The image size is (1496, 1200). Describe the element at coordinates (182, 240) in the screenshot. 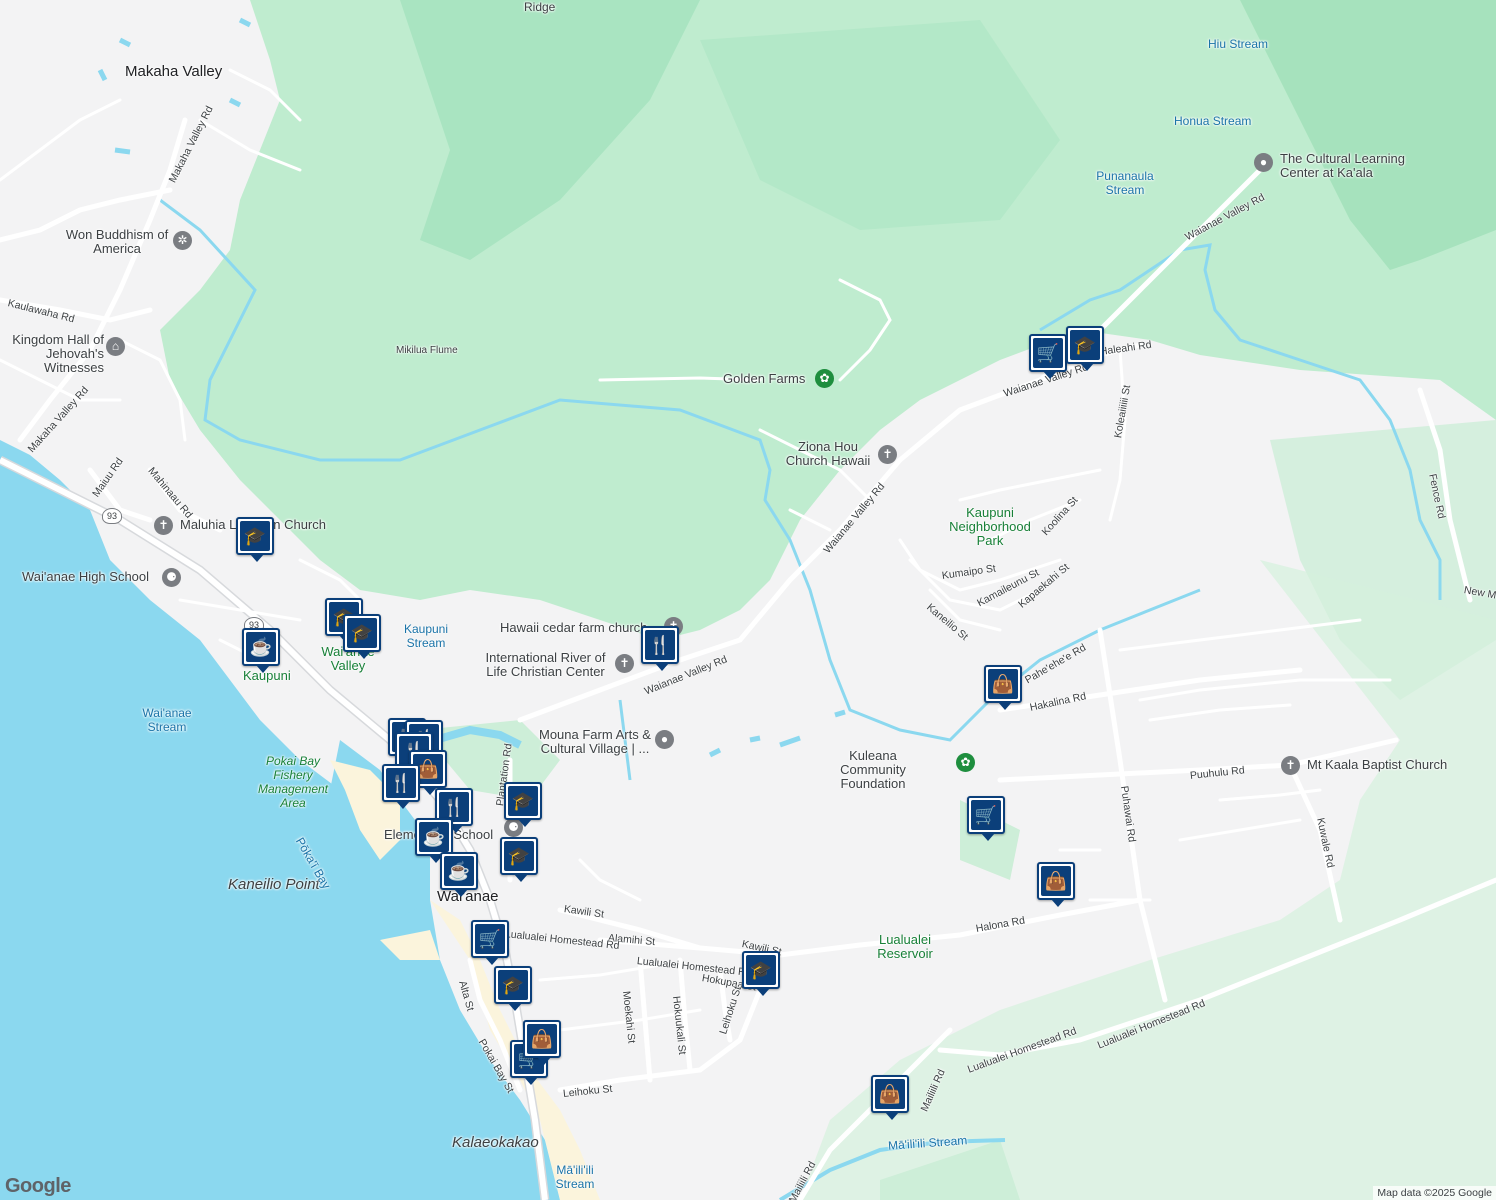

I see `dharma-wheel-icon: ✲` at that location.